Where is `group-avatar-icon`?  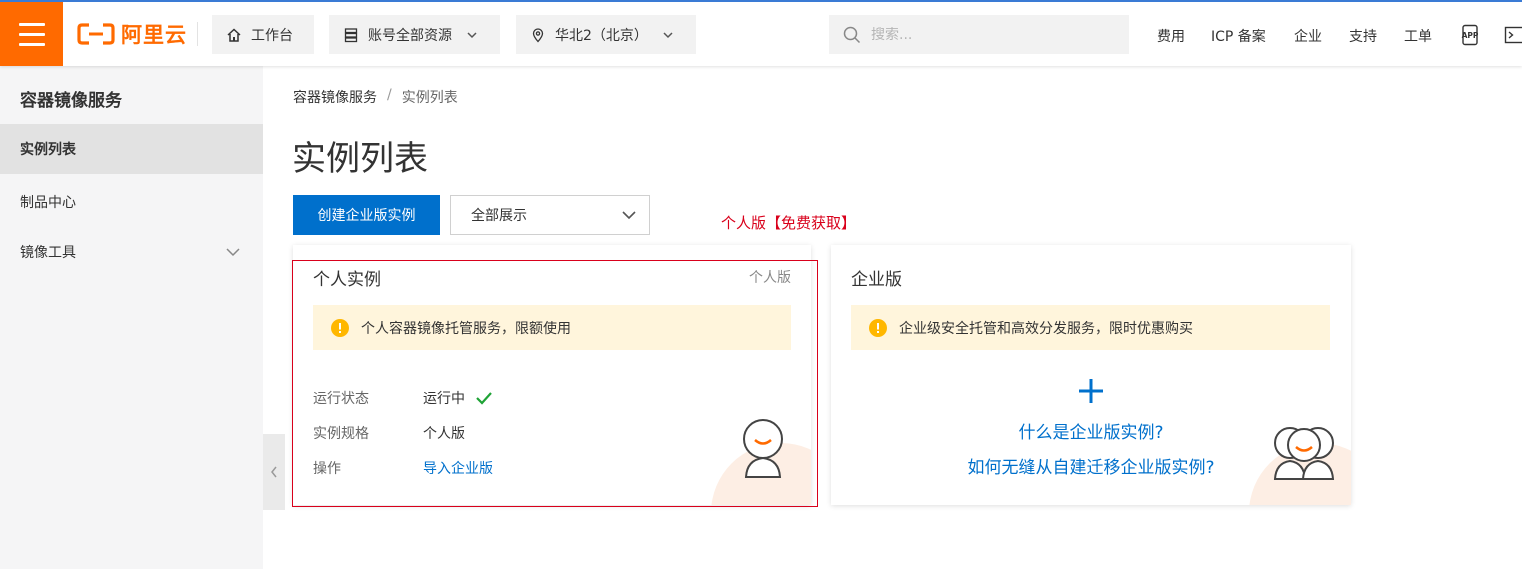
group-avatar-icon is located at coordinates (1304, 453).